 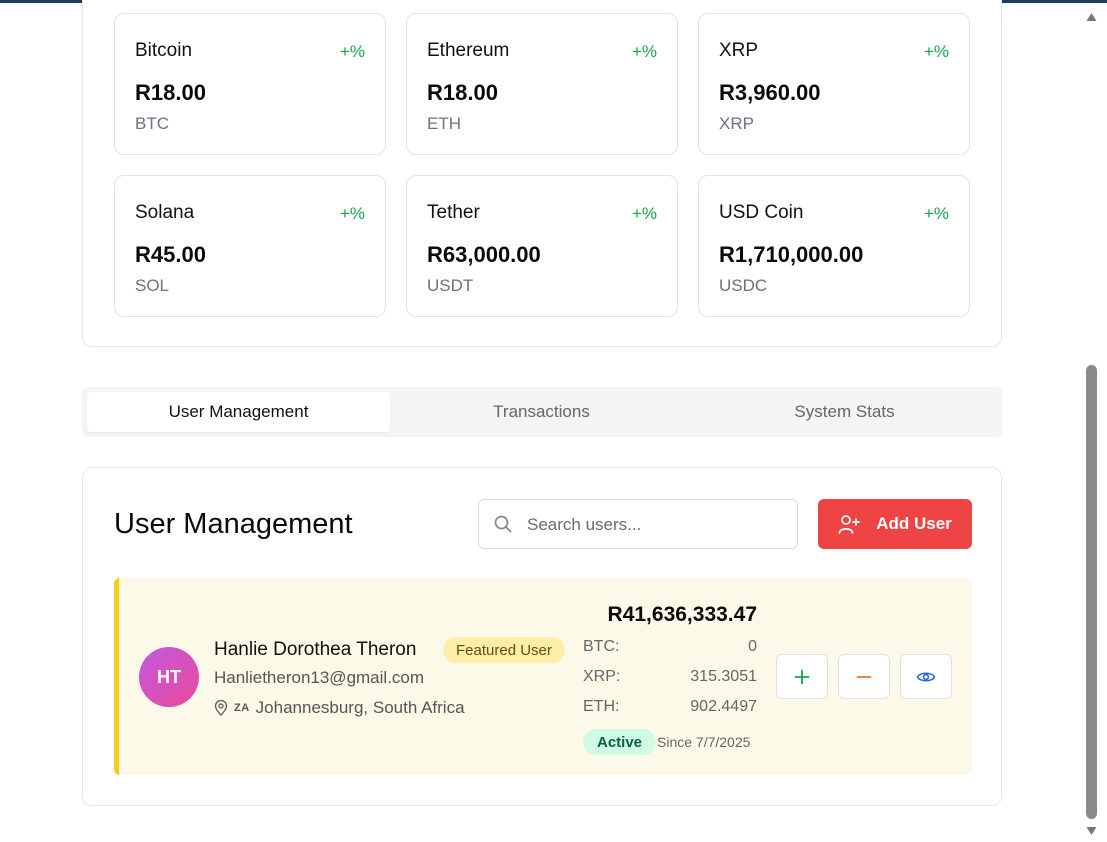 What do you see at coordinates (670, 679) in the screenshot?
I see `balance-row-xrp: XRP: 315.3051` at bounding box center [670, 679].